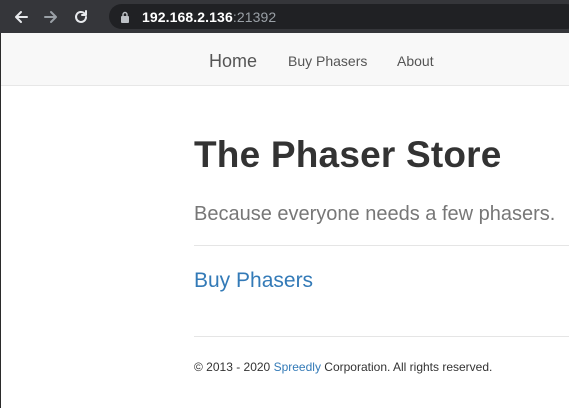  Describe the element at coordinates (375, 214) in the screenshot. I see `page-subtitle: Because everyone needs a few phasers.` at that location.